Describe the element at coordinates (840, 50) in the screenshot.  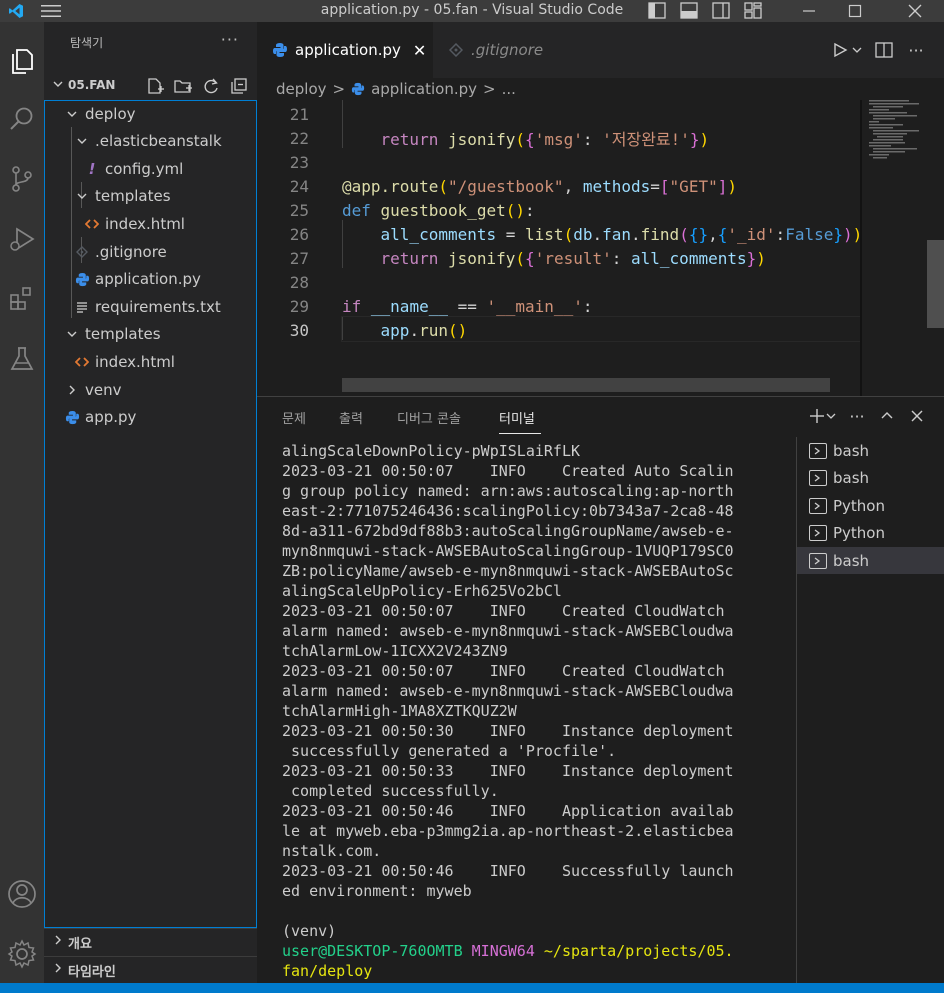
I see `run-python-file-icon` at that location.